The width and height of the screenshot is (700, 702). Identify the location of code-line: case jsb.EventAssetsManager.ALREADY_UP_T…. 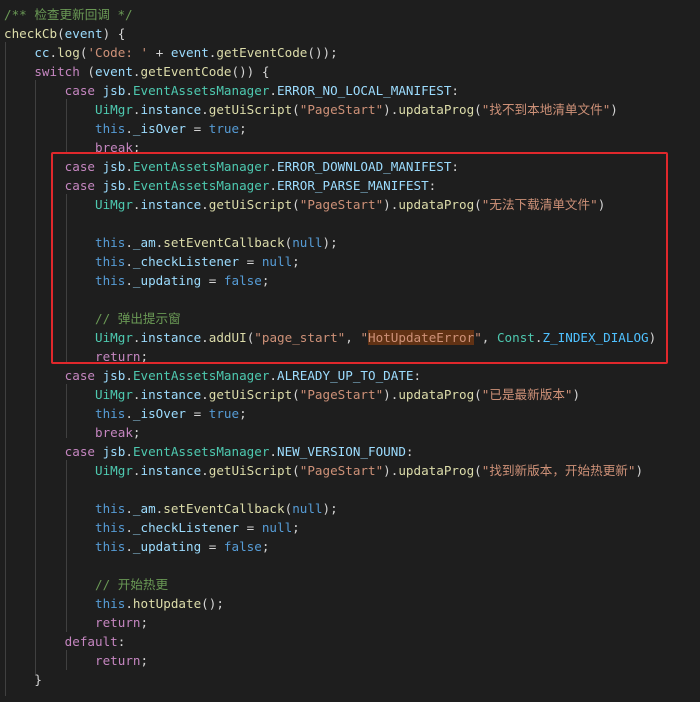
(212, 375).